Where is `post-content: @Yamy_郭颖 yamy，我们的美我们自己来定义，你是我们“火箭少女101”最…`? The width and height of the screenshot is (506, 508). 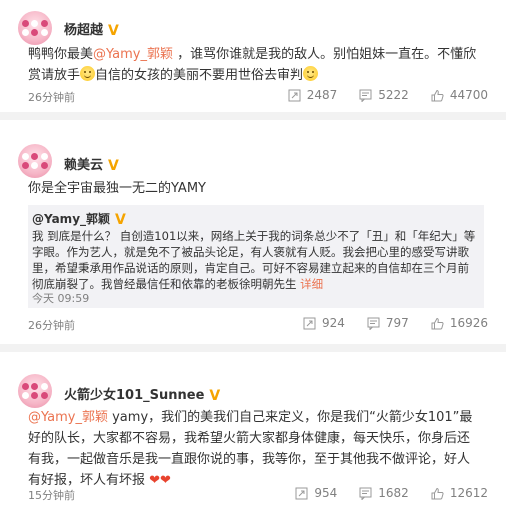 post-content: @Yamy_郭颖 yamy，我们的美我们自己来定义，你是我们“火箭少女101”最… is located at coordinates (255, 449).